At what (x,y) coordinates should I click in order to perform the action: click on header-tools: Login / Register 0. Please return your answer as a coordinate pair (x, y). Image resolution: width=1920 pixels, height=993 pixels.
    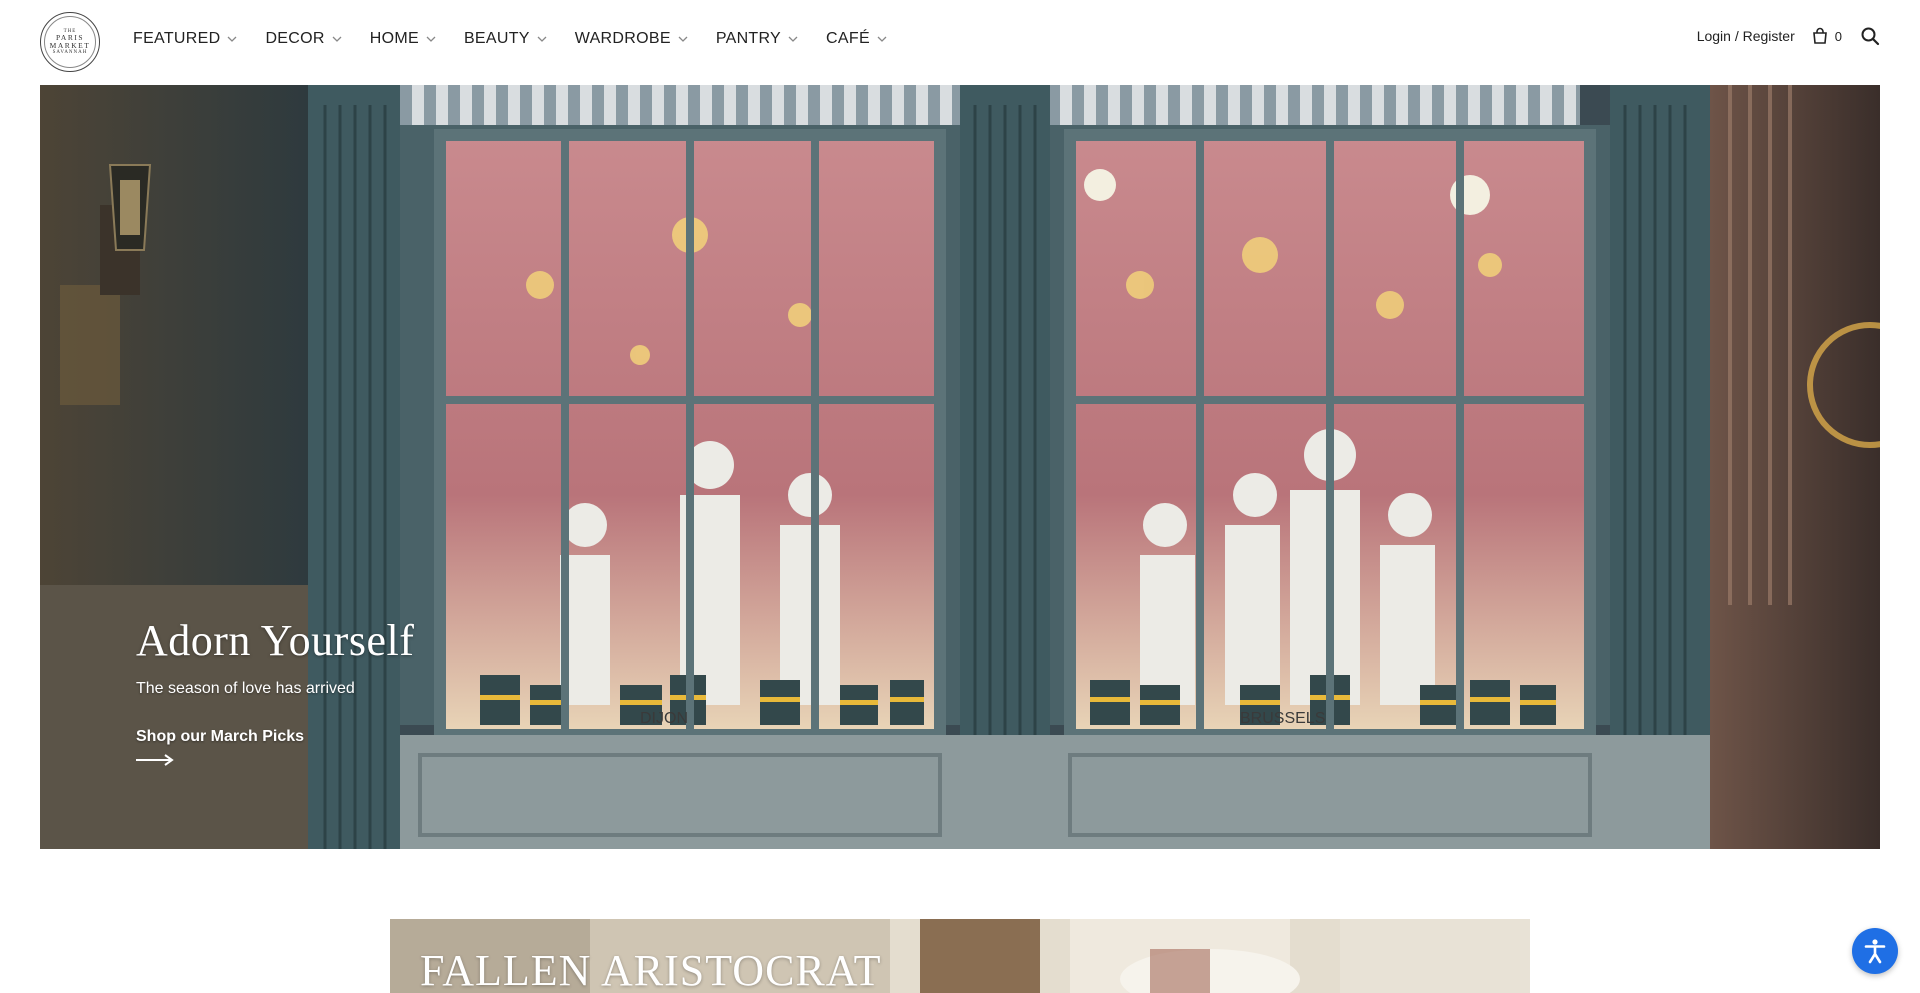
    Looking at the image, I should click on (1788, 36).